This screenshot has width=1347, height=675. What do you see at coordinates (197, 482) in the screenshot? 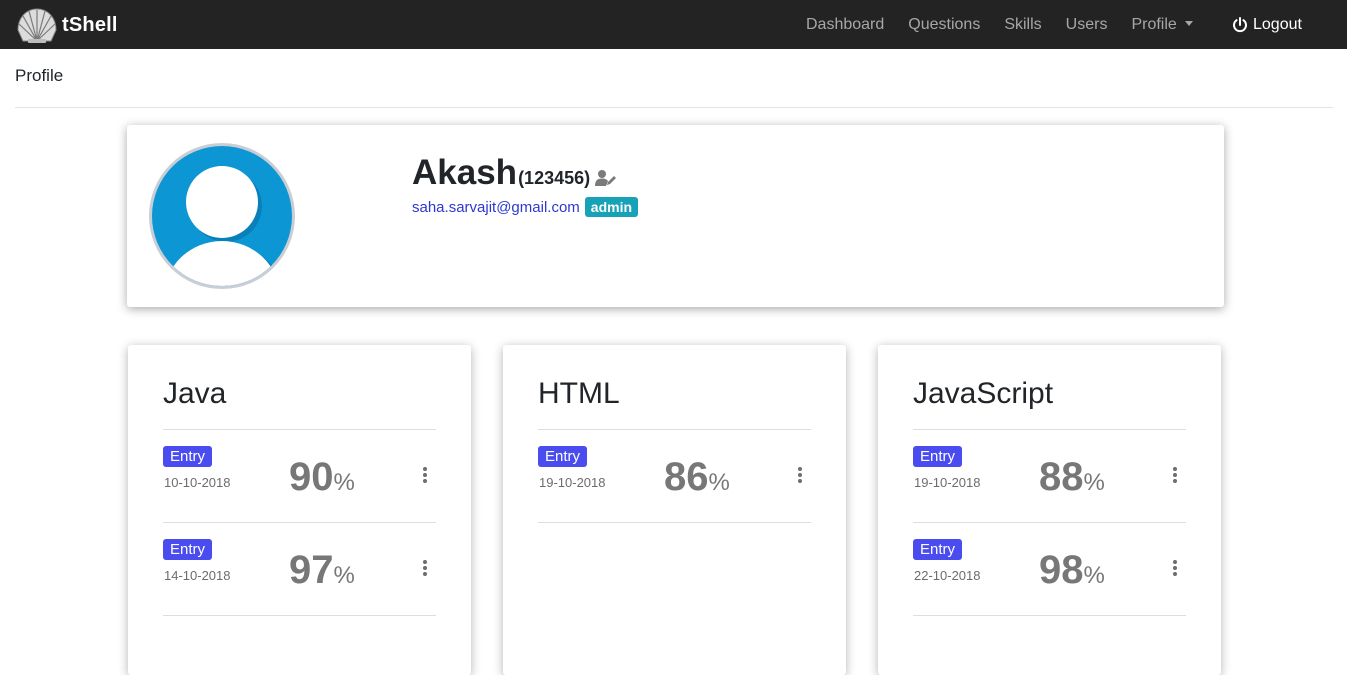
I see `result-date: 10-10-2018` at bounding box center [197, 482].